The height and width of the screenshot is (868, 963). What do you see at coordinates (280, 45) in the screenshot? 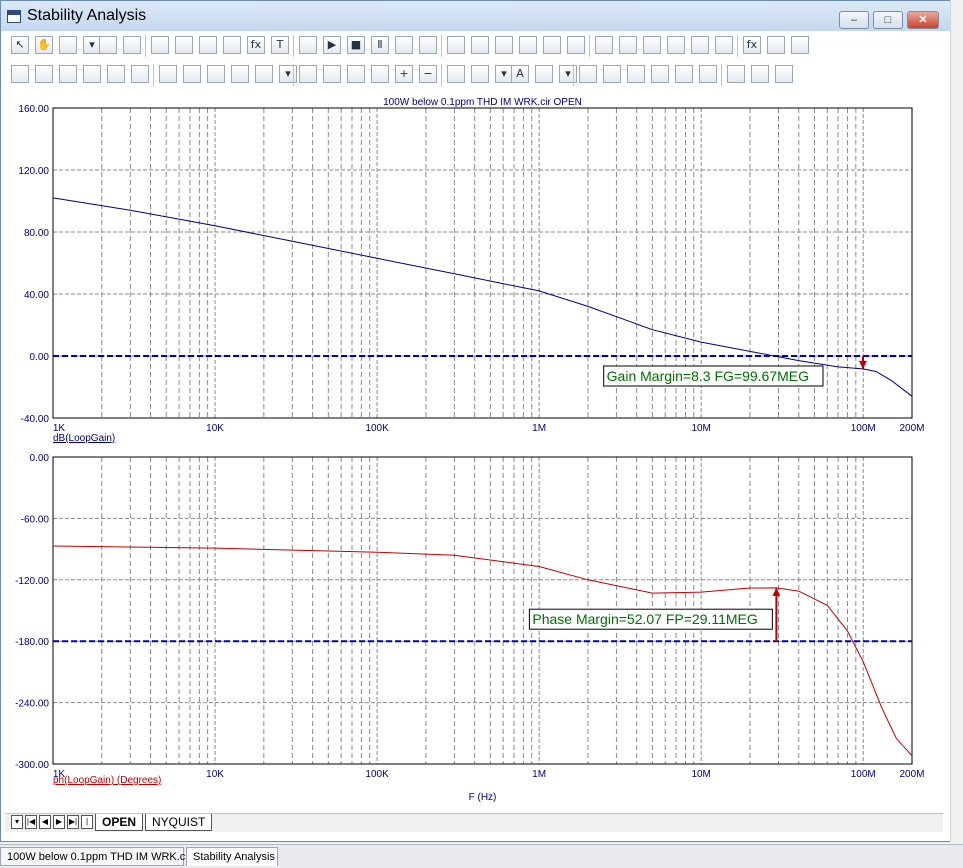
I see `text-icon: T` at bounding box center [280, 45].